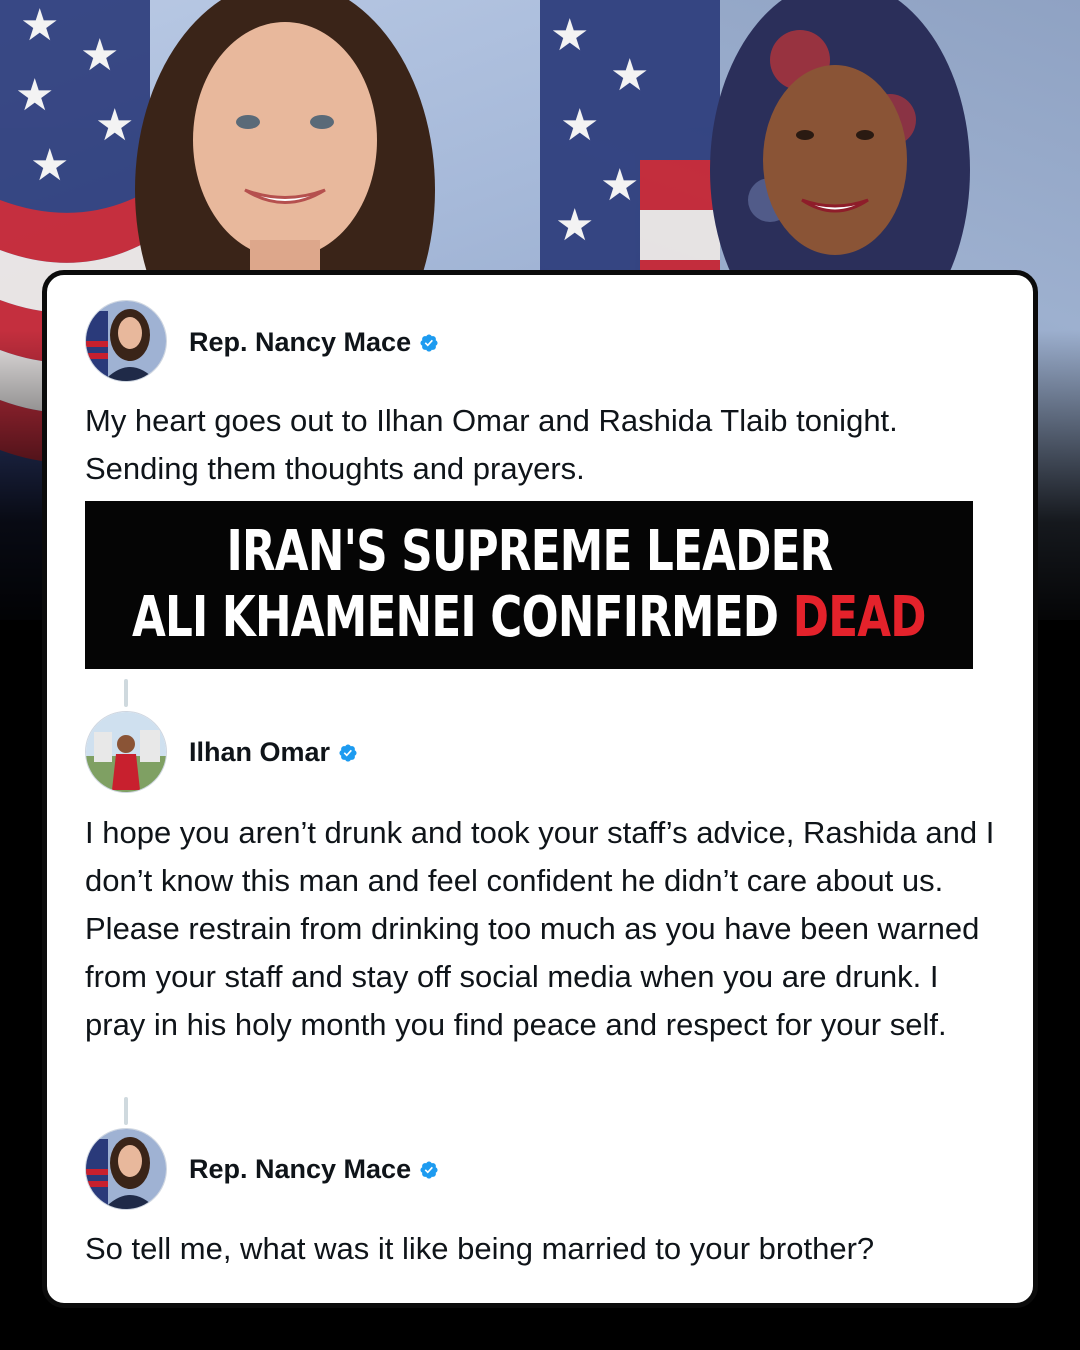  I want to click on author-name: Ilhan Omar, so click(259, 752).